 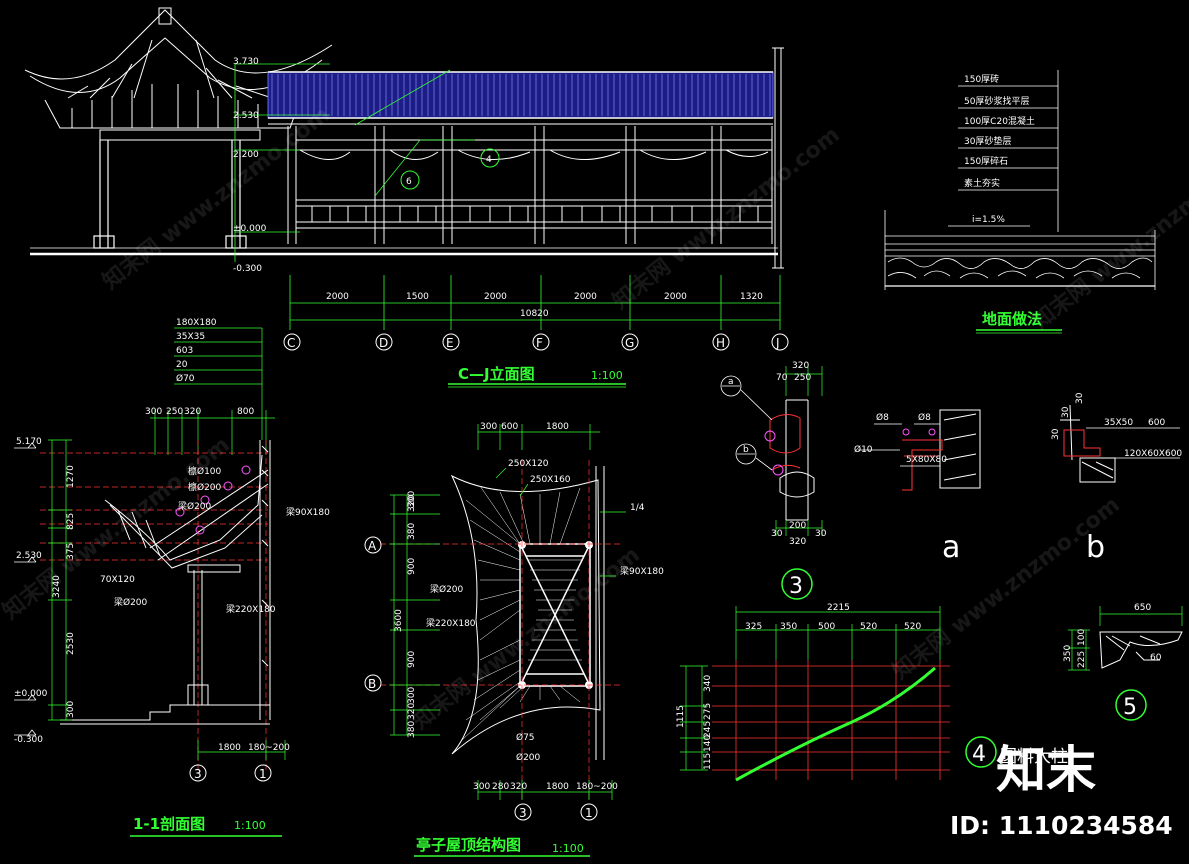 What do you see at coordinates (802, 378) in the screenshot?
I see `dim-label: 250` at bounding box center [802, 378].